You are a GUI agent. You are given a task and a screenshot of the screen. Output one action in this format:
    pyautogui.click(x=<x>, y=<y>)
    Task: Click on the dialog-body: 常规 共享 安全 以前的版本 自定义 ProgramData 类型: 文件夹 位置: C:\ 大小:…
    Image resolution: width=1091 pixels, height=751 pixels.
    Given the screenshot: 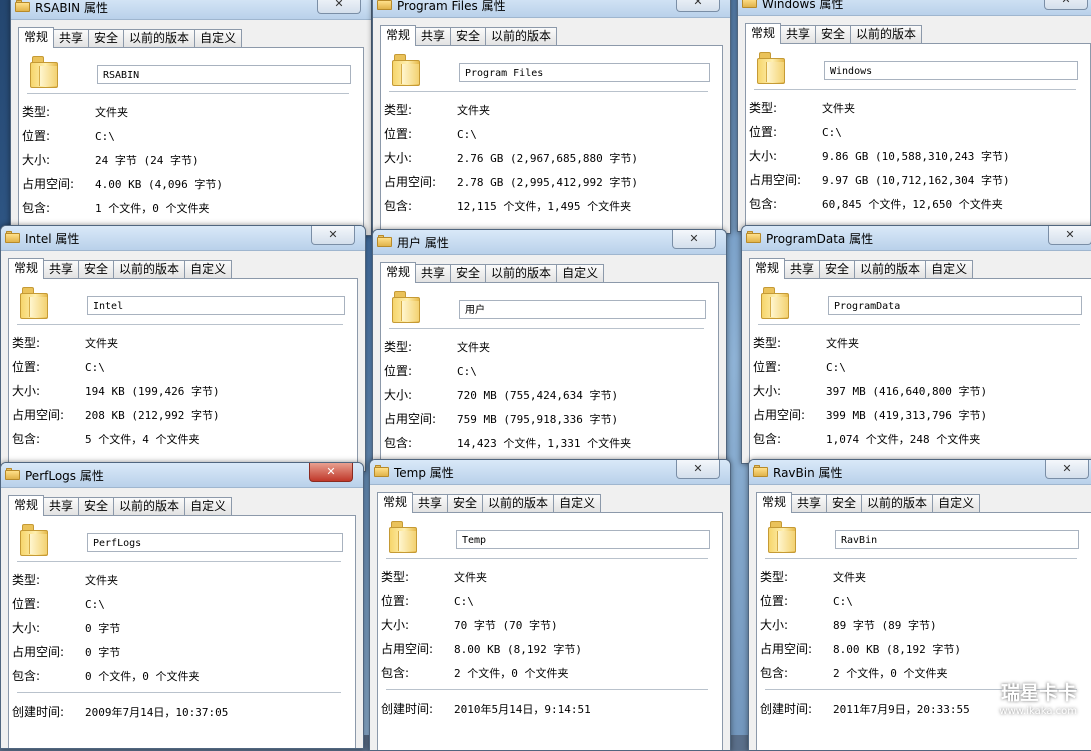 What is the action you would take?
    pyautogui.click(x=916, y=356)
    